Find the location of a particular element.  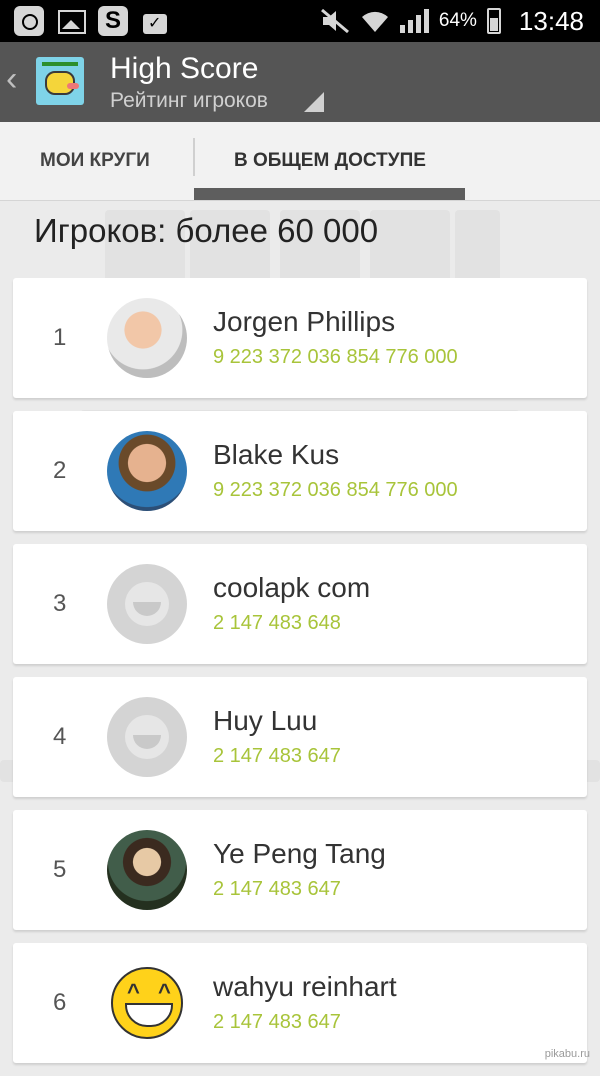

wifi-icon is located at coordinates (374, 21).